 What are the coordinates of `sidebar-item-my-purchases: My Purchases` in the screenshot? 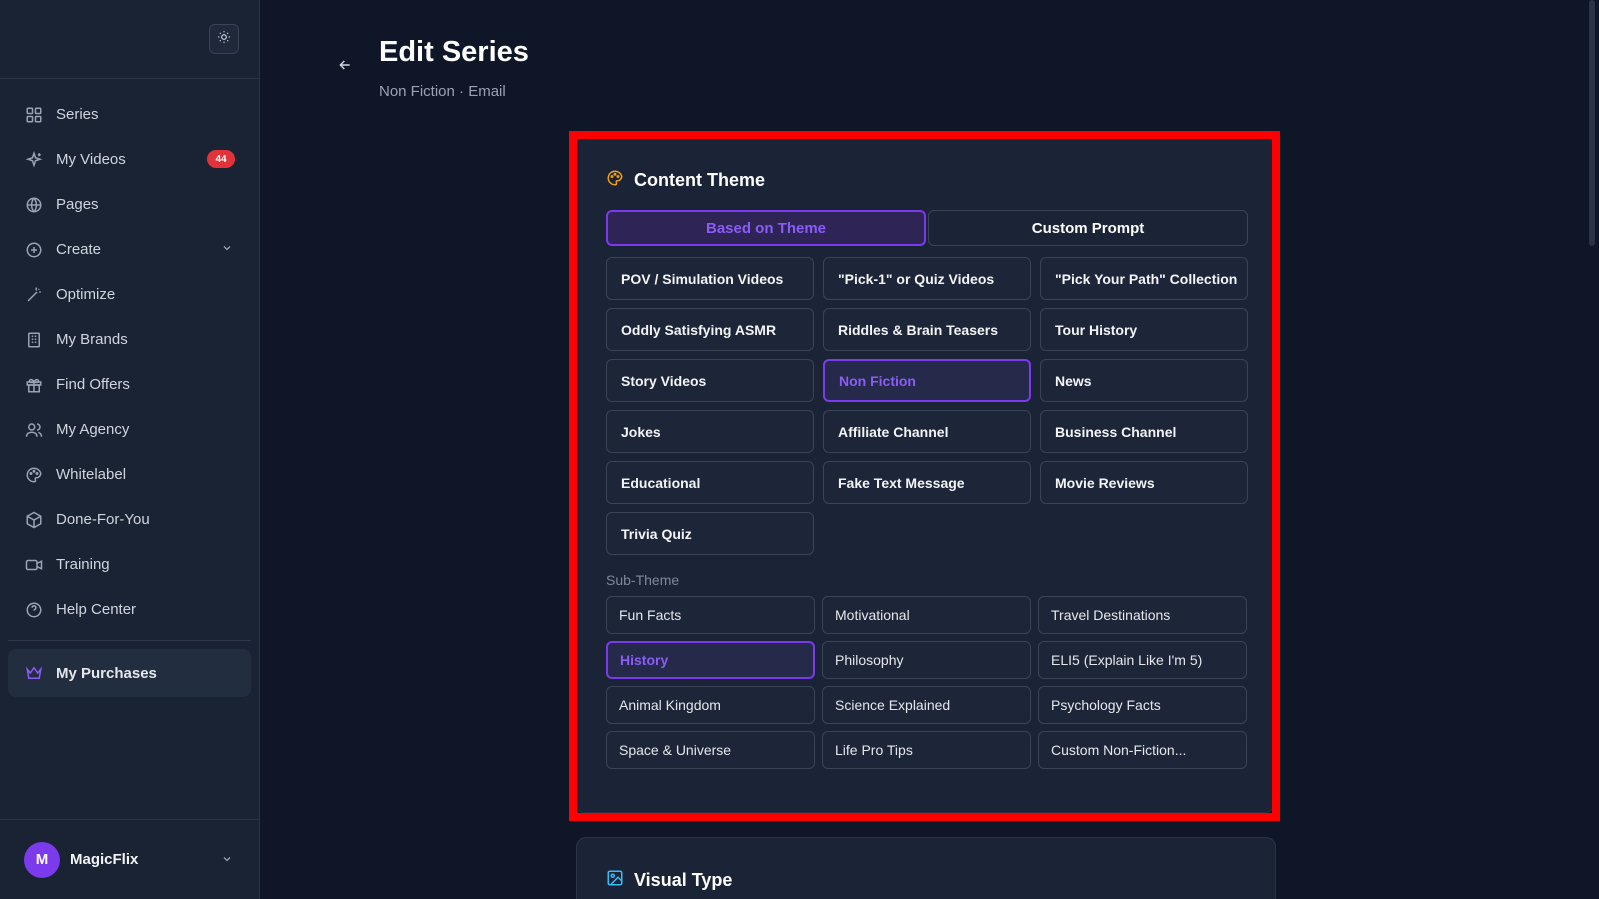 It's located at (129, 673).